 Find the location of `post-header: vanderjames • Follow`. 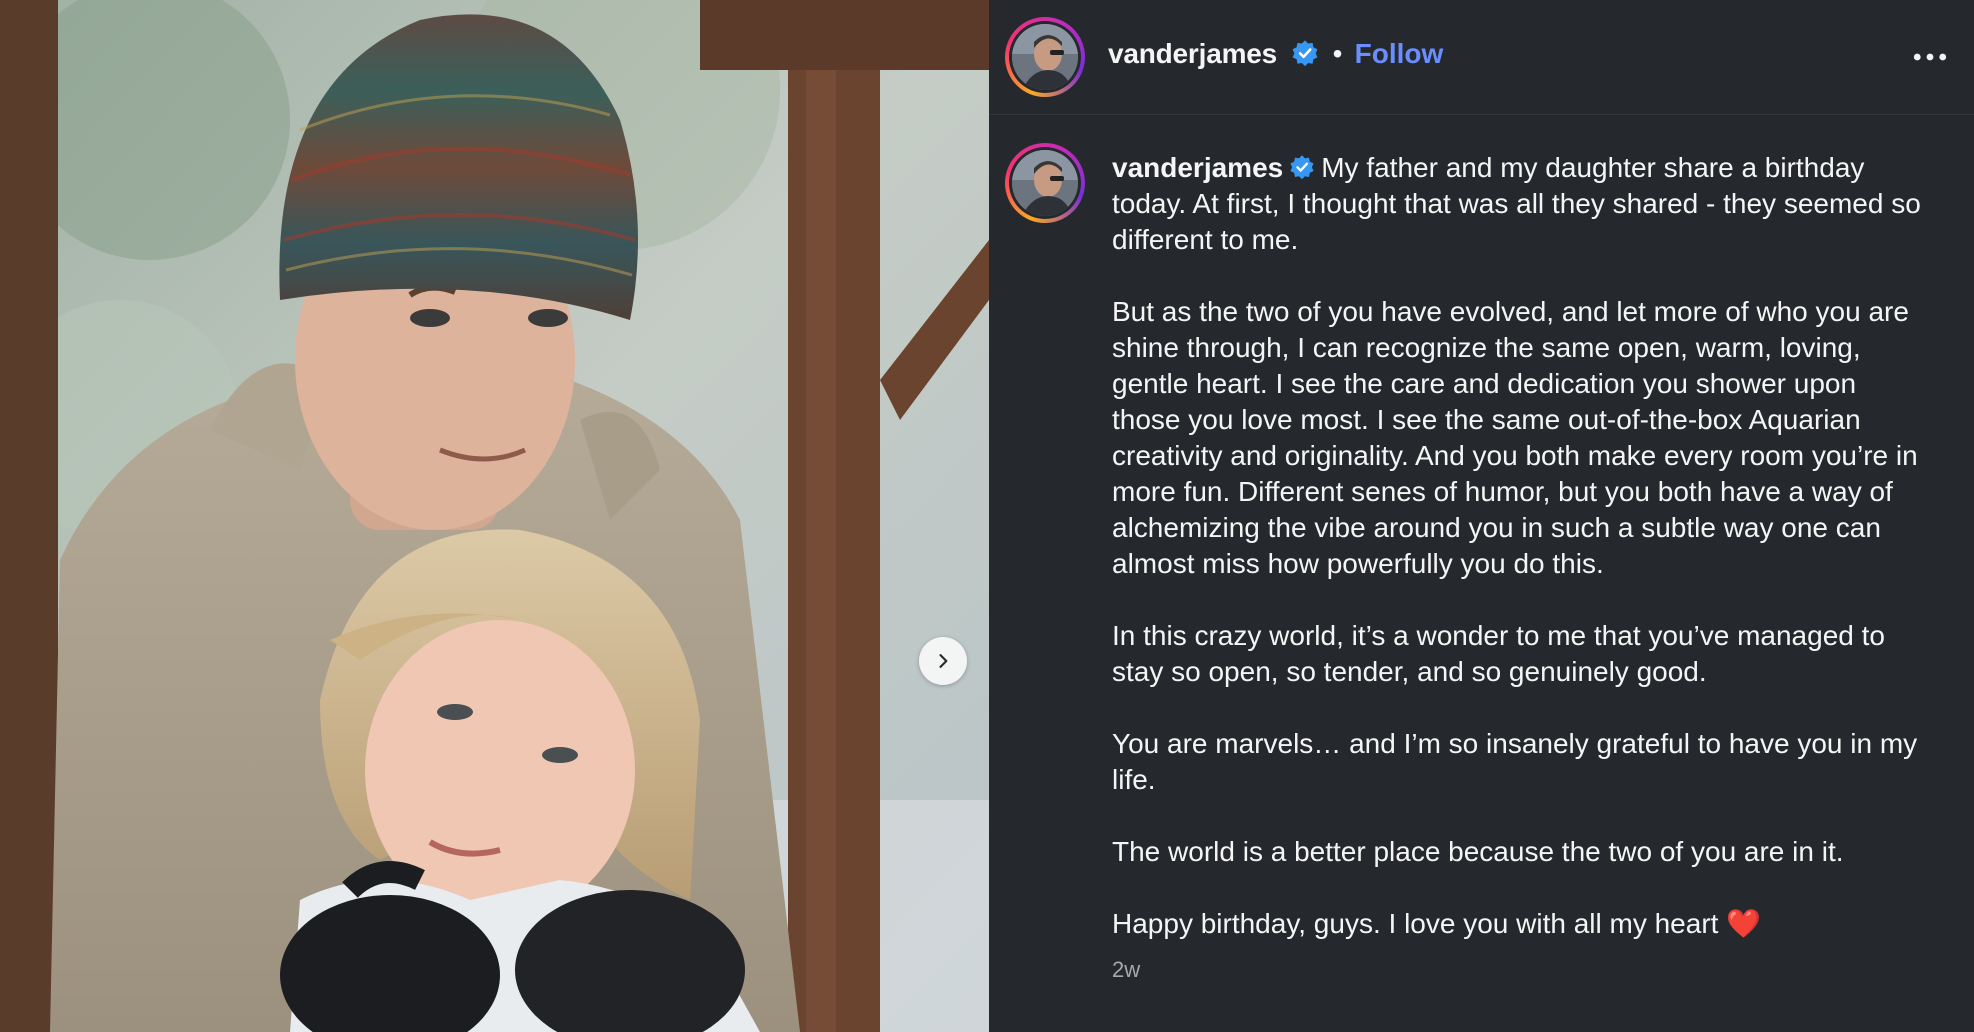

post-header: vanderjames • Follow is located at coordinates (1481, 57).